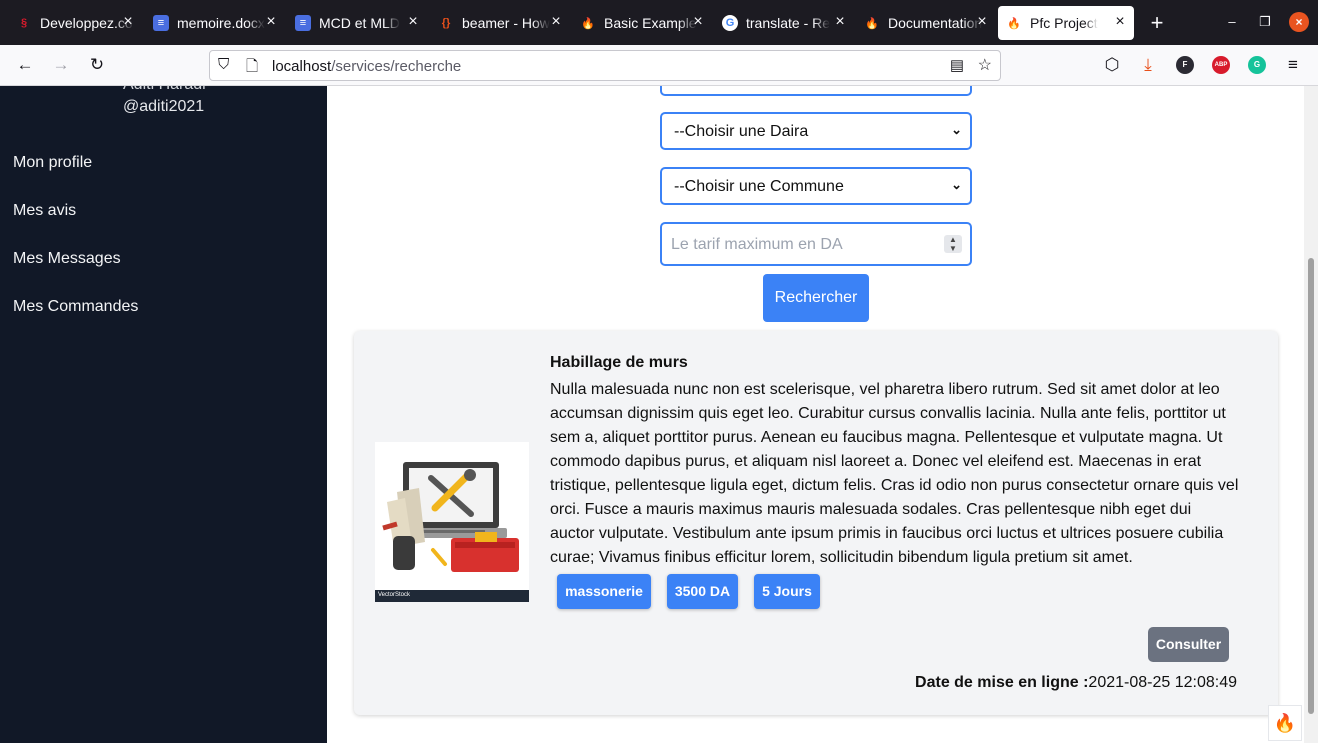 This screenshot has width=1318, height=743. I want to click on publish-date-value: 2021-08-25 12:08:49, so click(1162, 682).